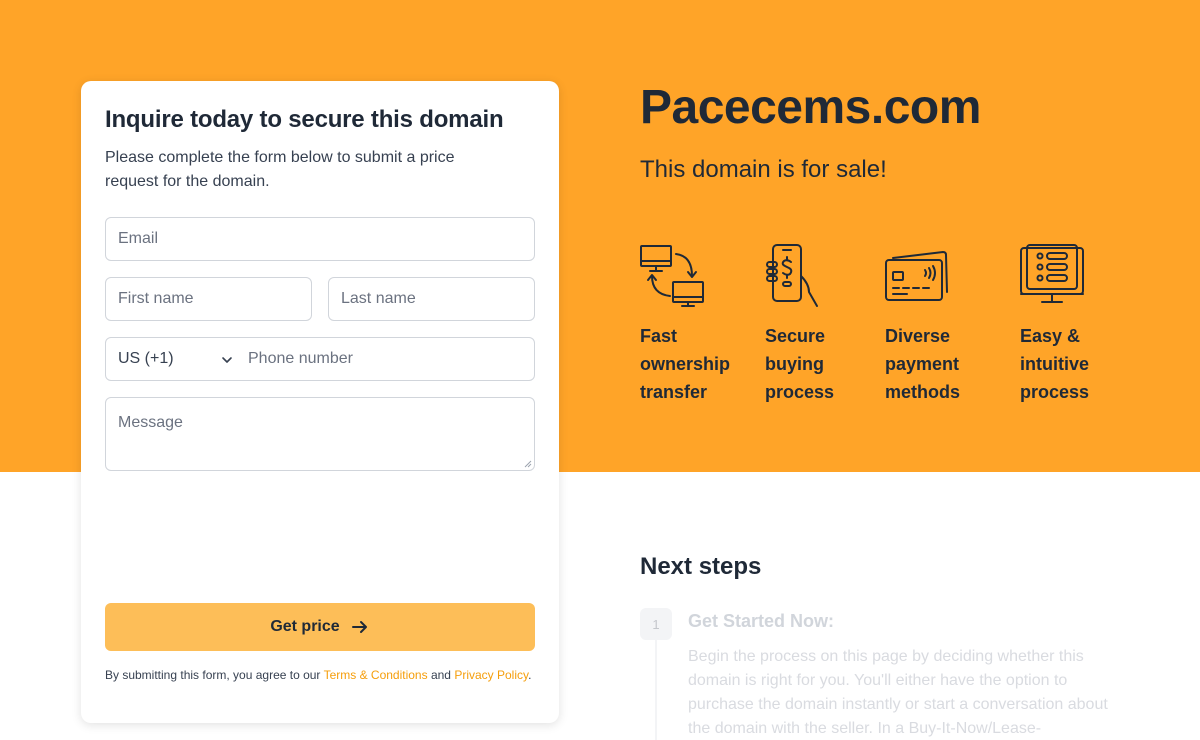 This screenshot has height=740, width=1200. I want to click on monitor-list-icon, so click(1052, 273).